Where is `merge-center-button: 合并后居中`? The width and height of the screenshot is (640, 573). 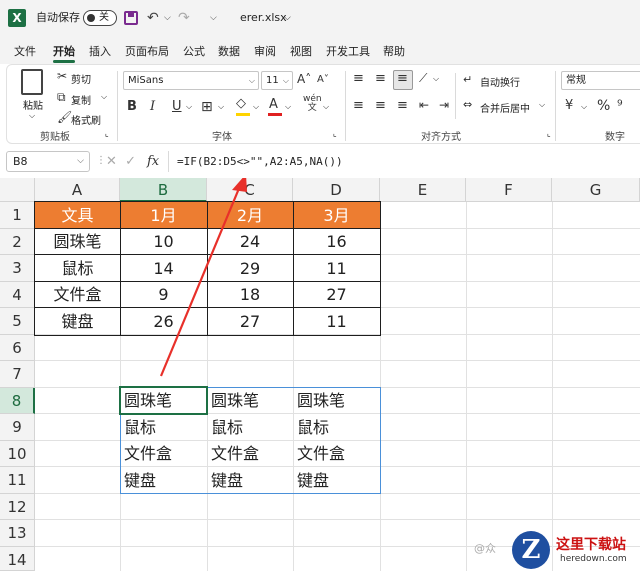
merge-center-button: 合并后居中 is located at coordinates (505, 107).